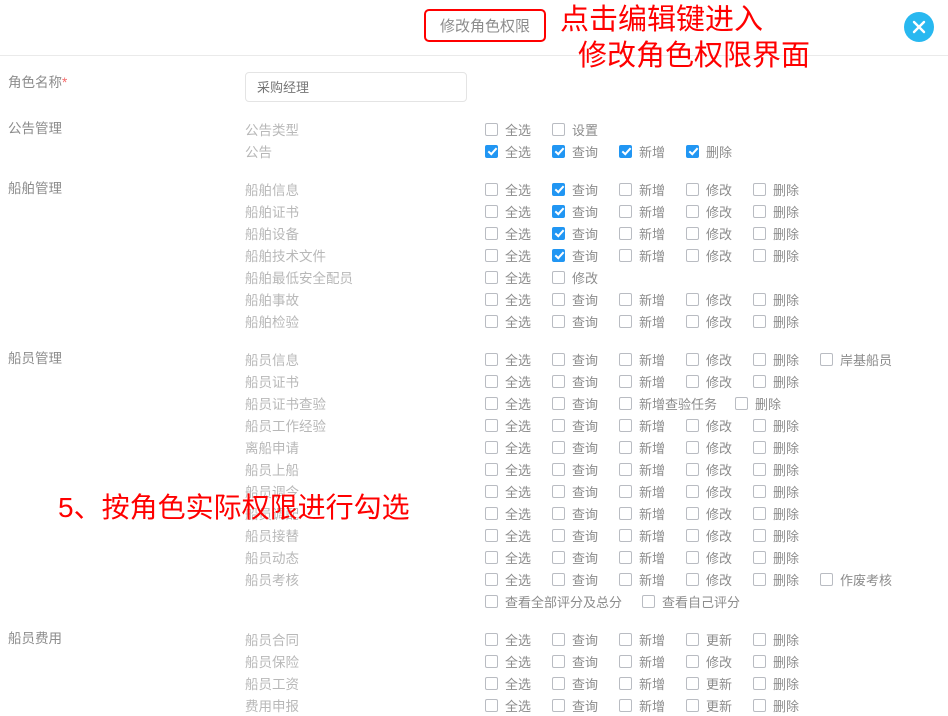 The width and height of the screenshot is (948, 716). Describe the element at coordinates (677, 403) in the screenshot. I see `checkbox-新增查验任务: 新增查验任务` at that location.